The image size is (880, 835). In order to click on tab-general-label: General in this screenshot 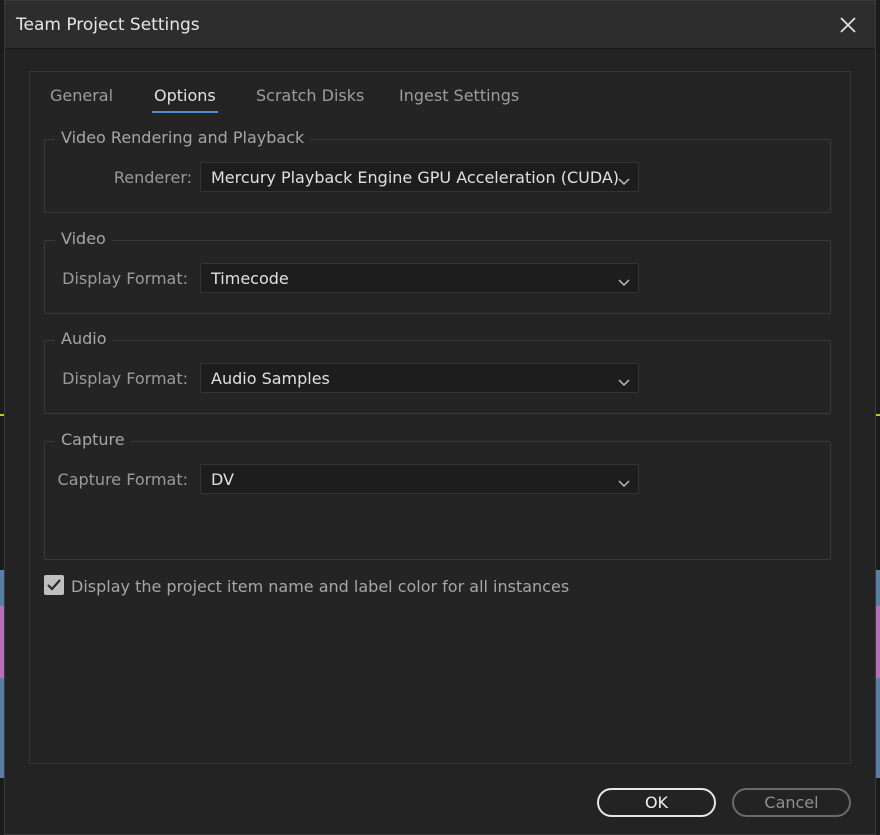, I will do `click(82, 95)`.